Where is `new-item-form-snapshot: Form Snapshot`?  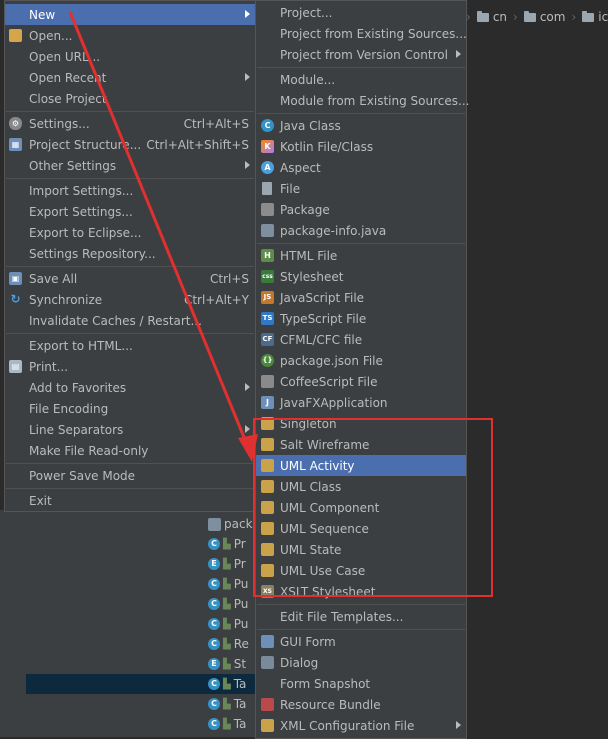 new-item-form-snapshot: Form Snapshot is located at coordinates (361, 683).